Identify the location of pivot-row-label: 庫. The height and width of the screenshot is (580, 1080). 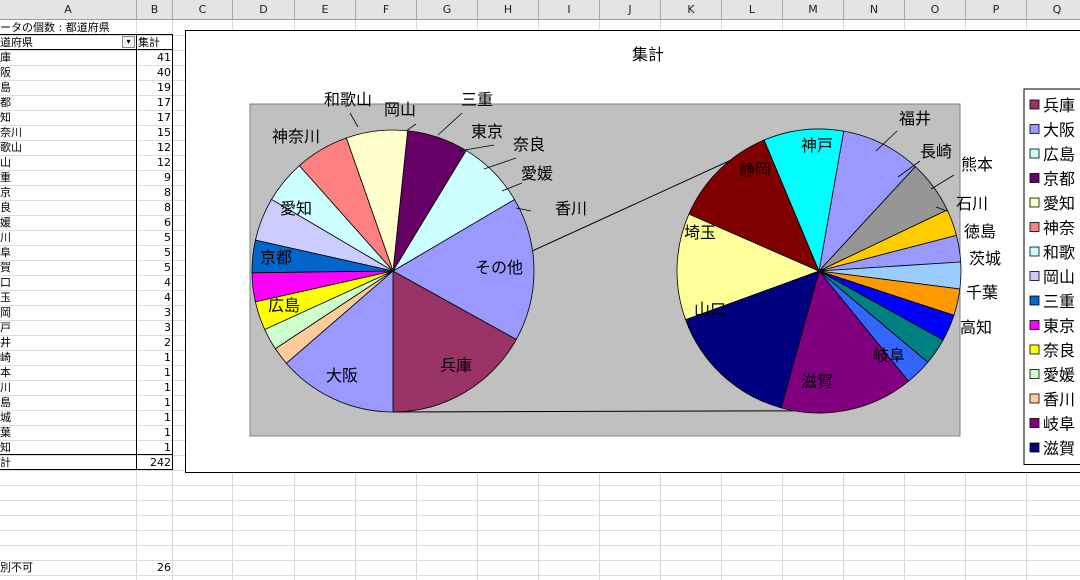
(67, 57).